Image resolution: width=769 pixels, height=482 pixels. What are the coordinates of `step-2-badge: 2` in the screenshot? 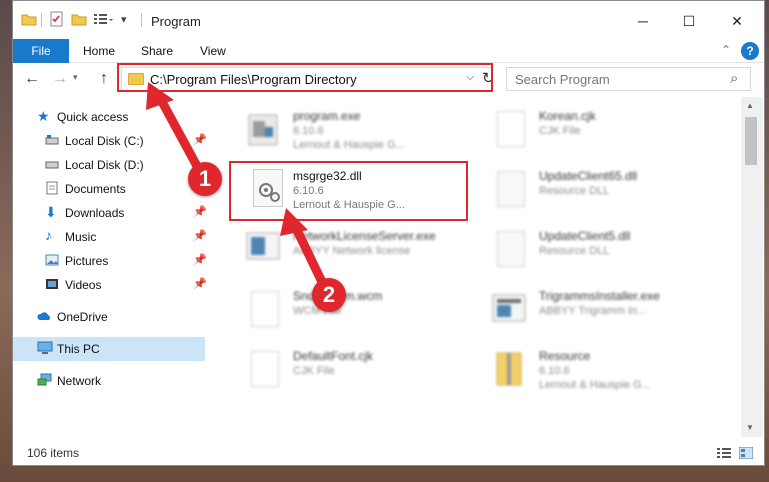 It's located at (329, 295).